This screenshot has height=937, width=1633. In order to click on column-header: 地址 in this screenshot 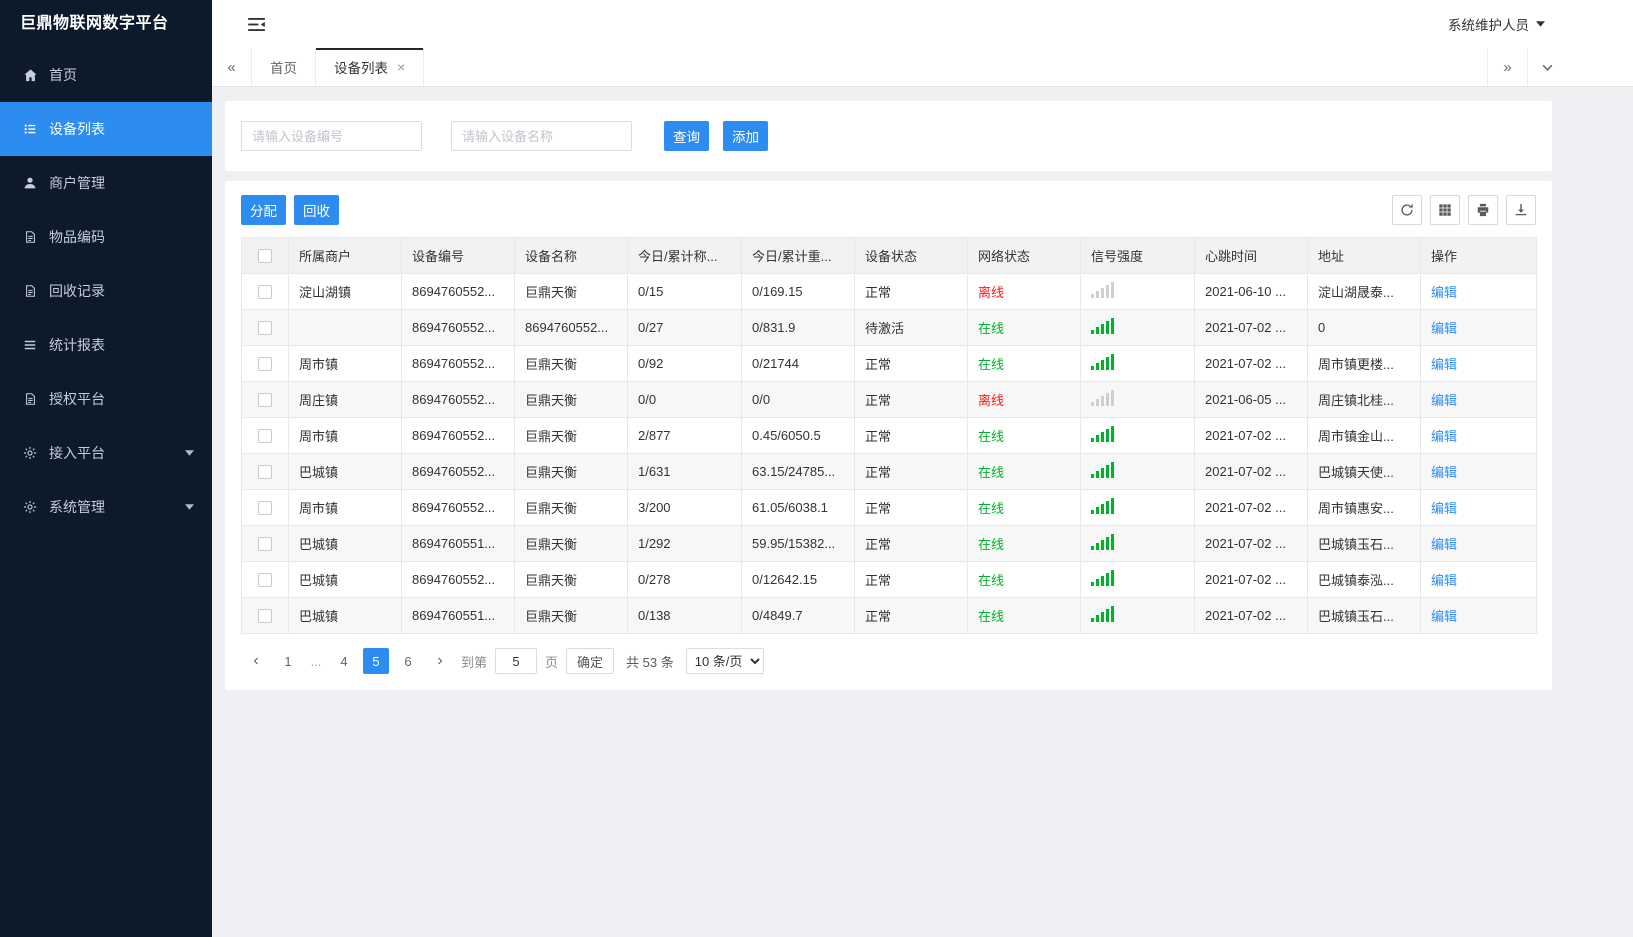, I will do `click(1364, 255)`.